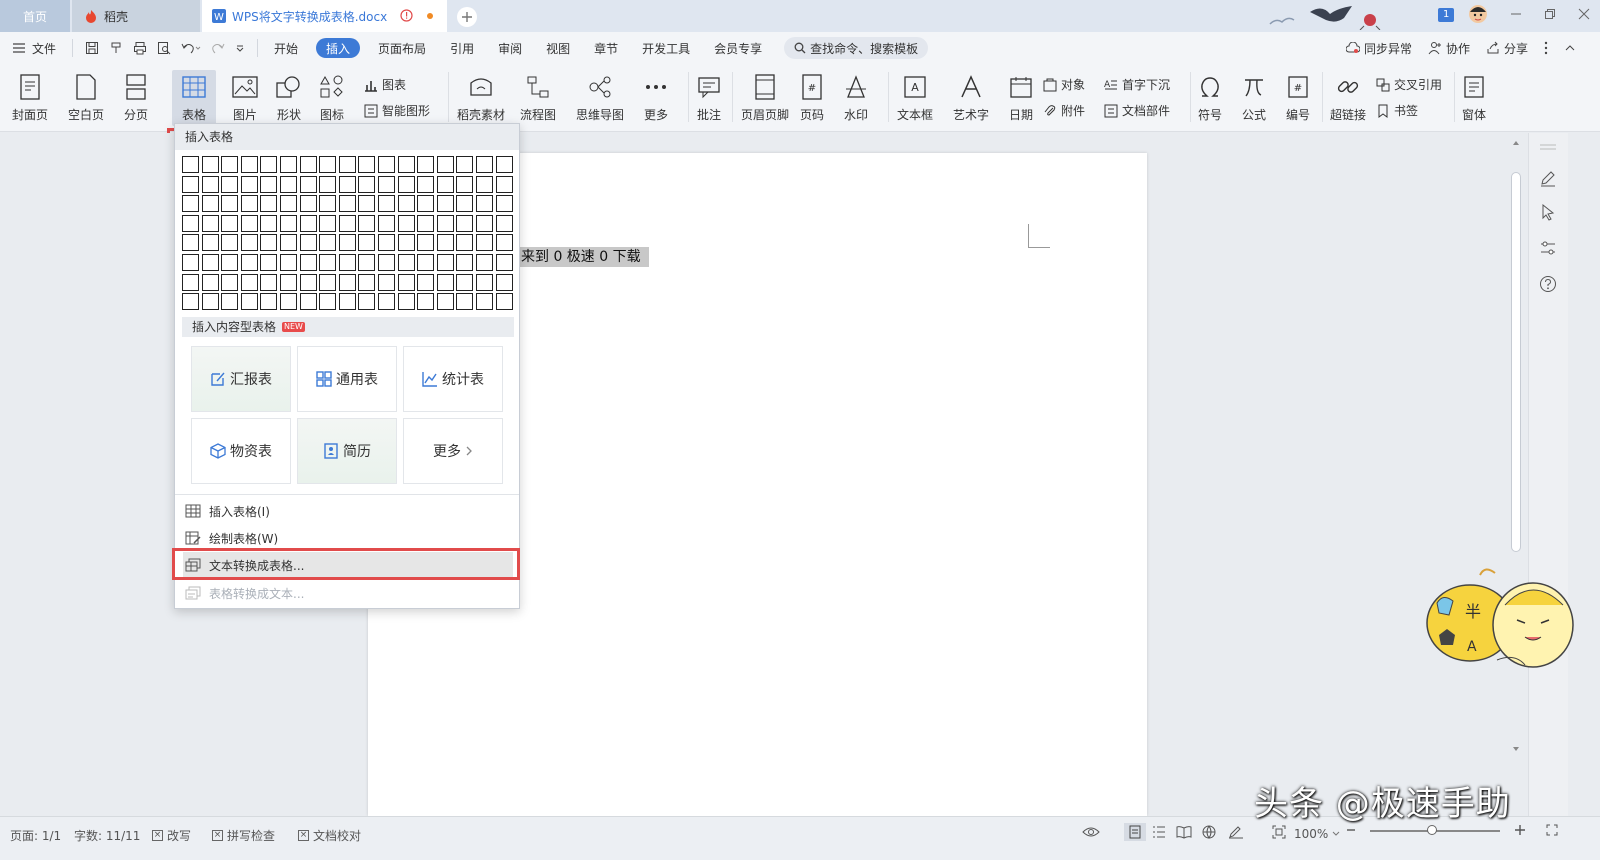  I want to click on card-report-table: 汇报表, so click(241, 379).